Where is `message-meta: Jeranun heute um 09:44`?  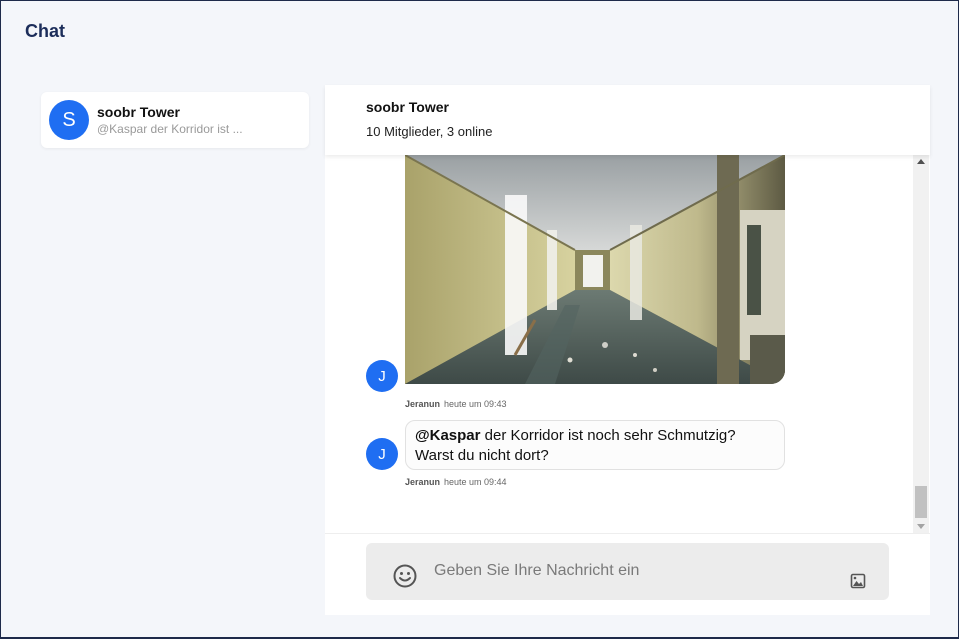
message-meta: Jeranun heute um 09:44 is located at coordinates (456, 482).